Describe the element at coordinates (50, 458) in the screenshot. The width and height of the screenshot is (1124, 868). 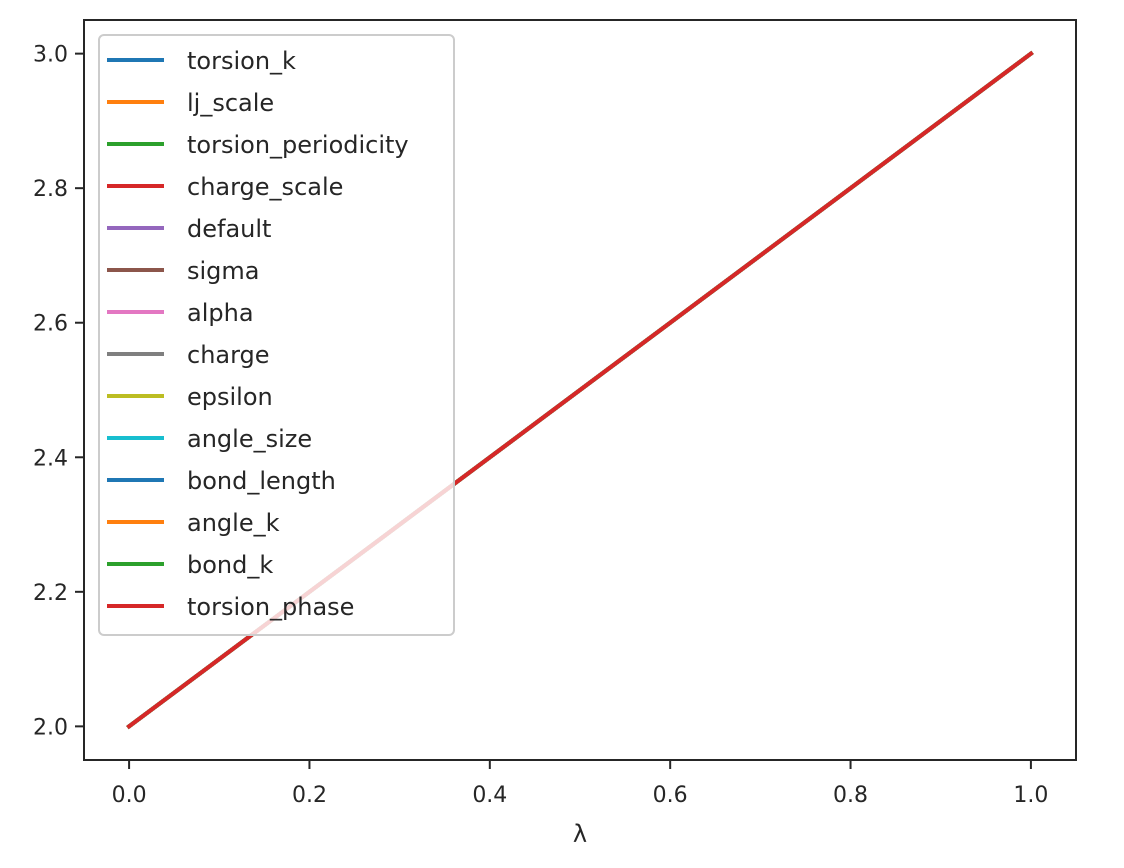
I see `y-tick-label: 2.4` at that location.